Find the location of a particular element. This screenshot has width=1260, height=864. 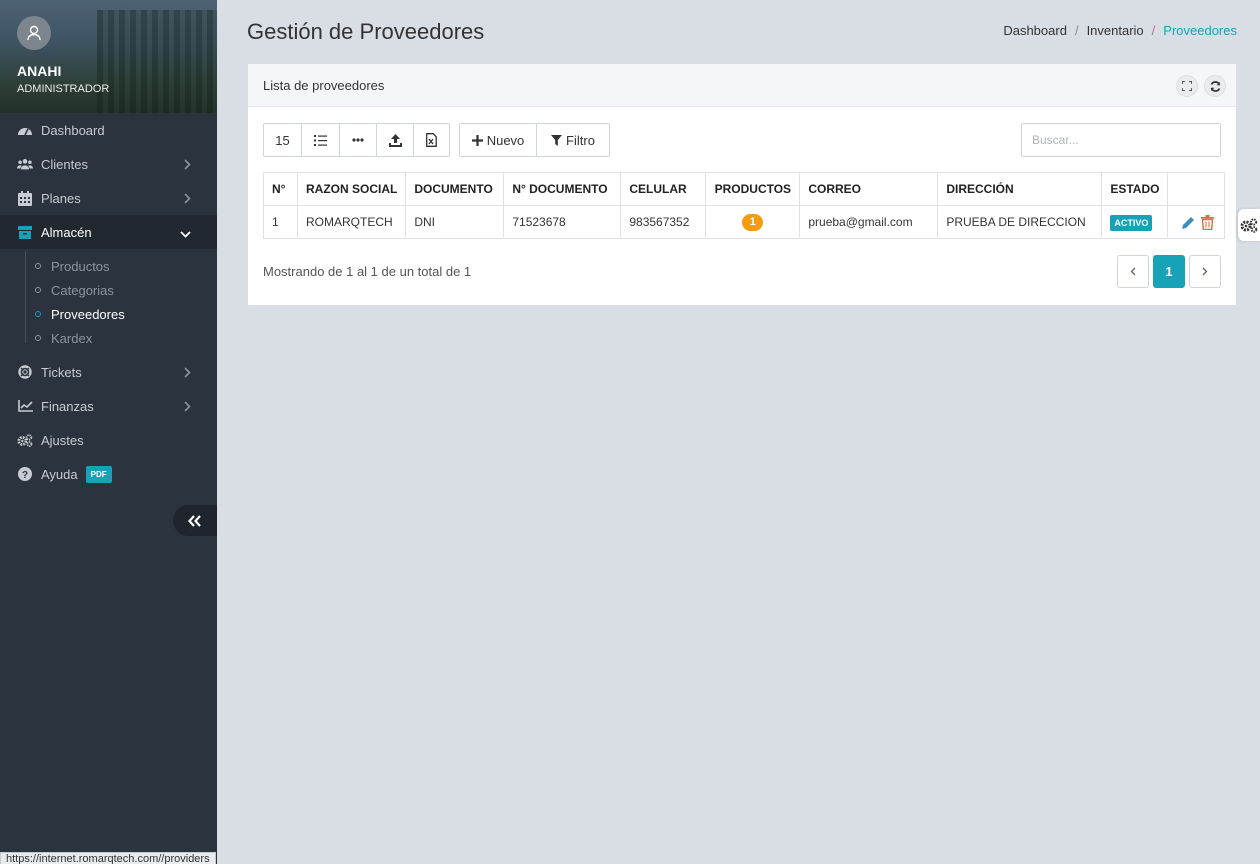

fullscreen-button is located at coordinates (1187, 86).